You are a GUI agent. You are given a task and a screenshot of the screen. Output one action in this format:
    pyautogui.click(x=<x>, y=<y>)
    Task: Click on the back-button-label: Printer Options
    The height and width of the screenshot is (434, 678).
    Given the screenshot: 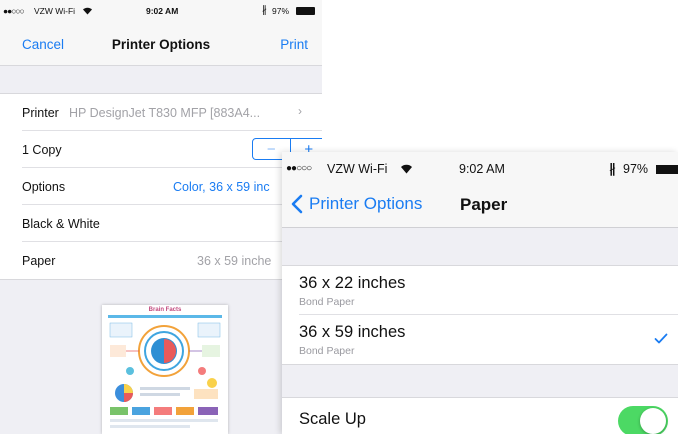 What is the action you would take?
    pyautogui.click(x=366, y=203)
    